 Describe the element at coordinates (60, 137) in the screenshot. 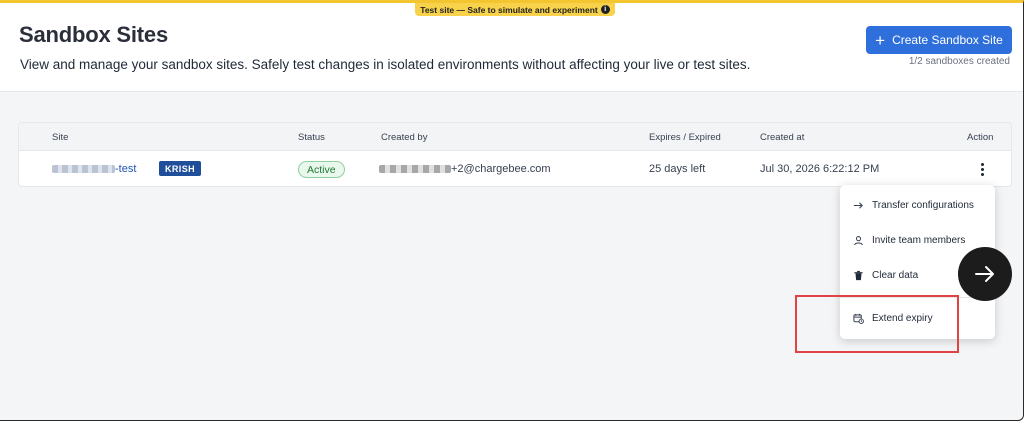

I see `col-site: Site` at that location.